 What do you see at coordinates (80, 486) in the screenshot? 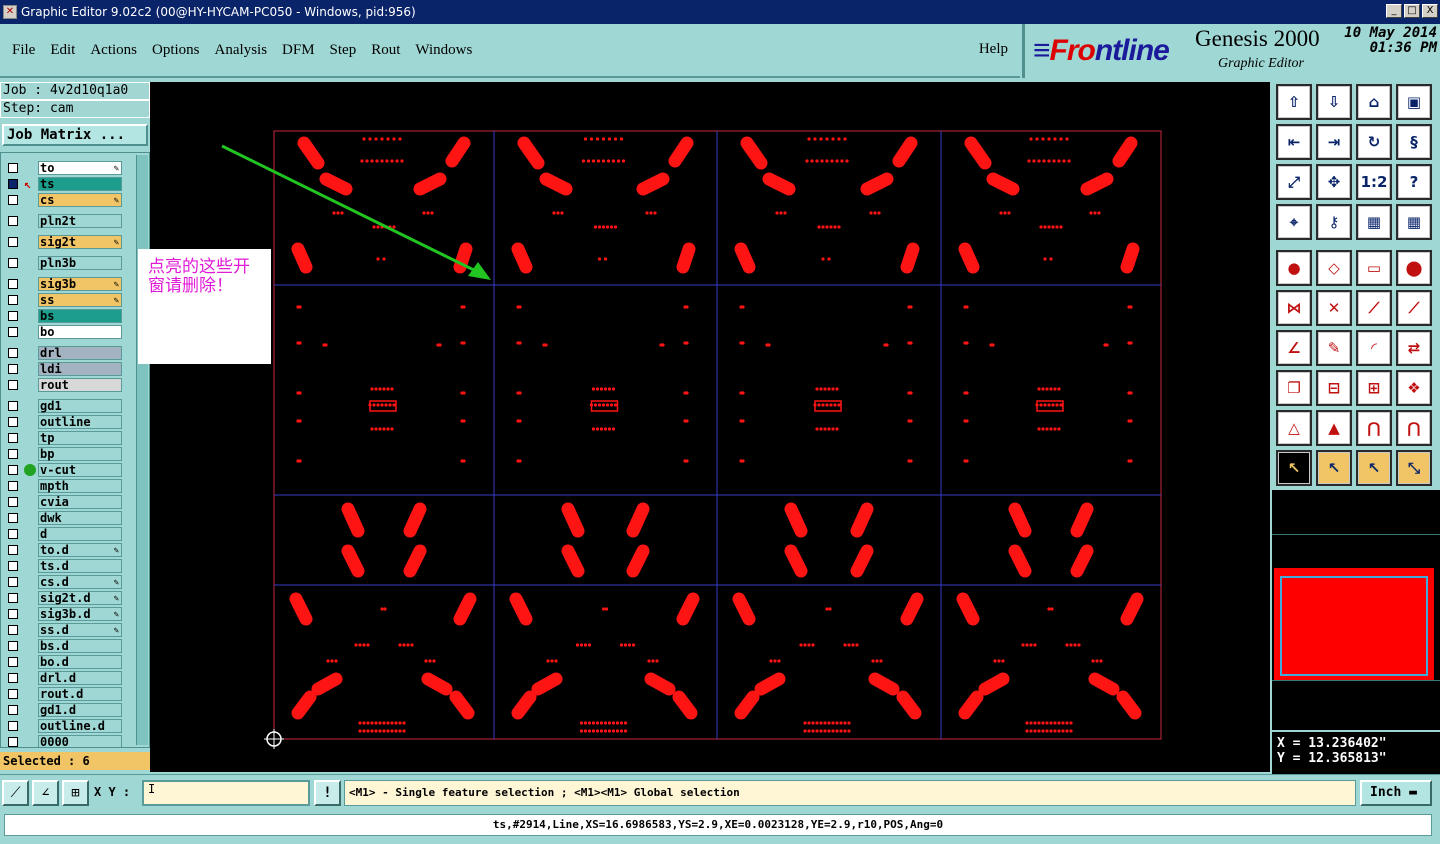
I see `layer-name: mpth` at bounding box center [80, 486].